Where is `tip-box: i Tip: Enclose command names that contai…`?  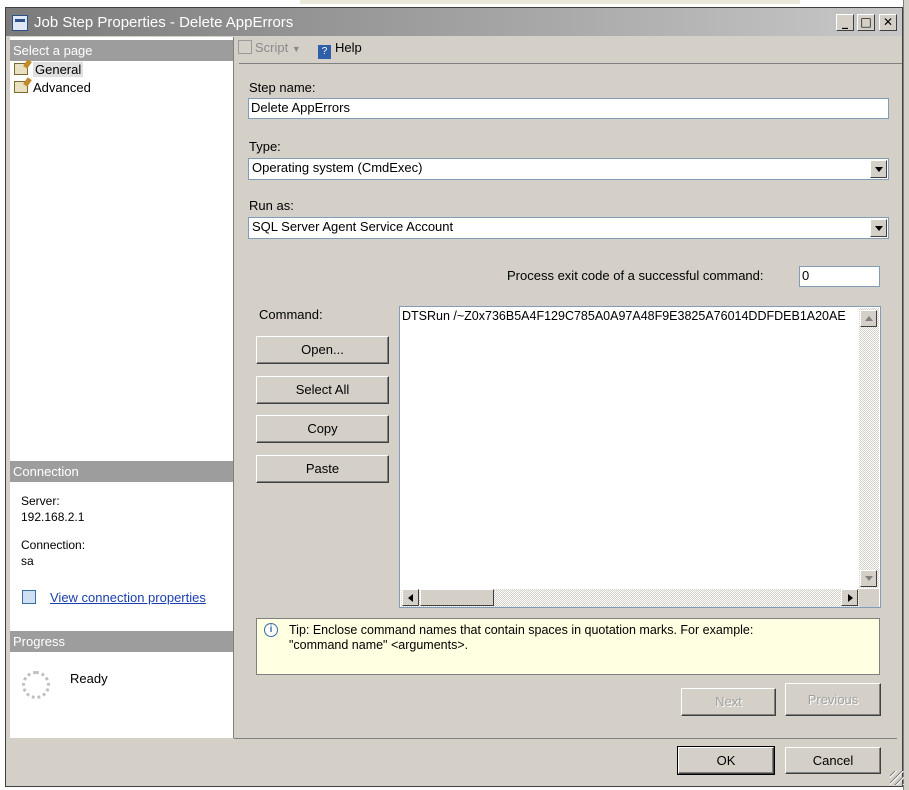 tip-box: i Tip: Enclose command names that contai… is located at coordinates (568, 646).